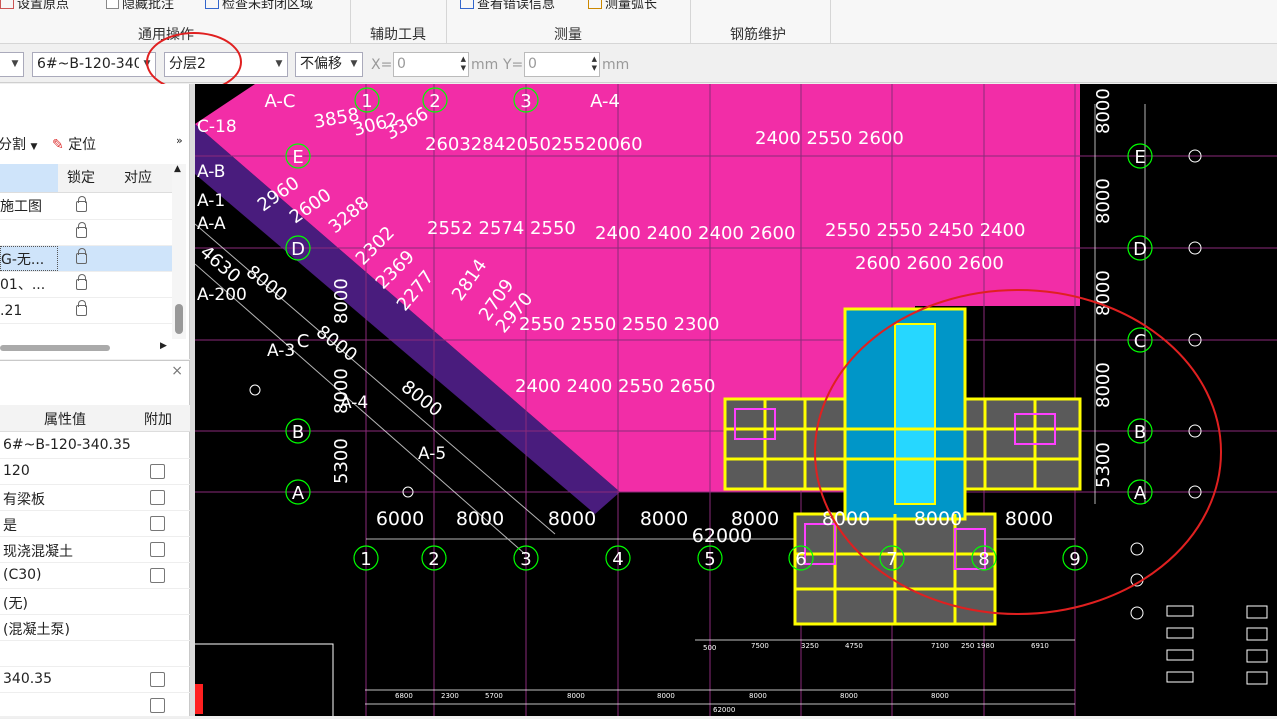 Image resolution: width=1277 pixels, height=719 pixels. Describe the element at coordinates (199, 699) in the screenshot. I see `frame-marker` at that location.